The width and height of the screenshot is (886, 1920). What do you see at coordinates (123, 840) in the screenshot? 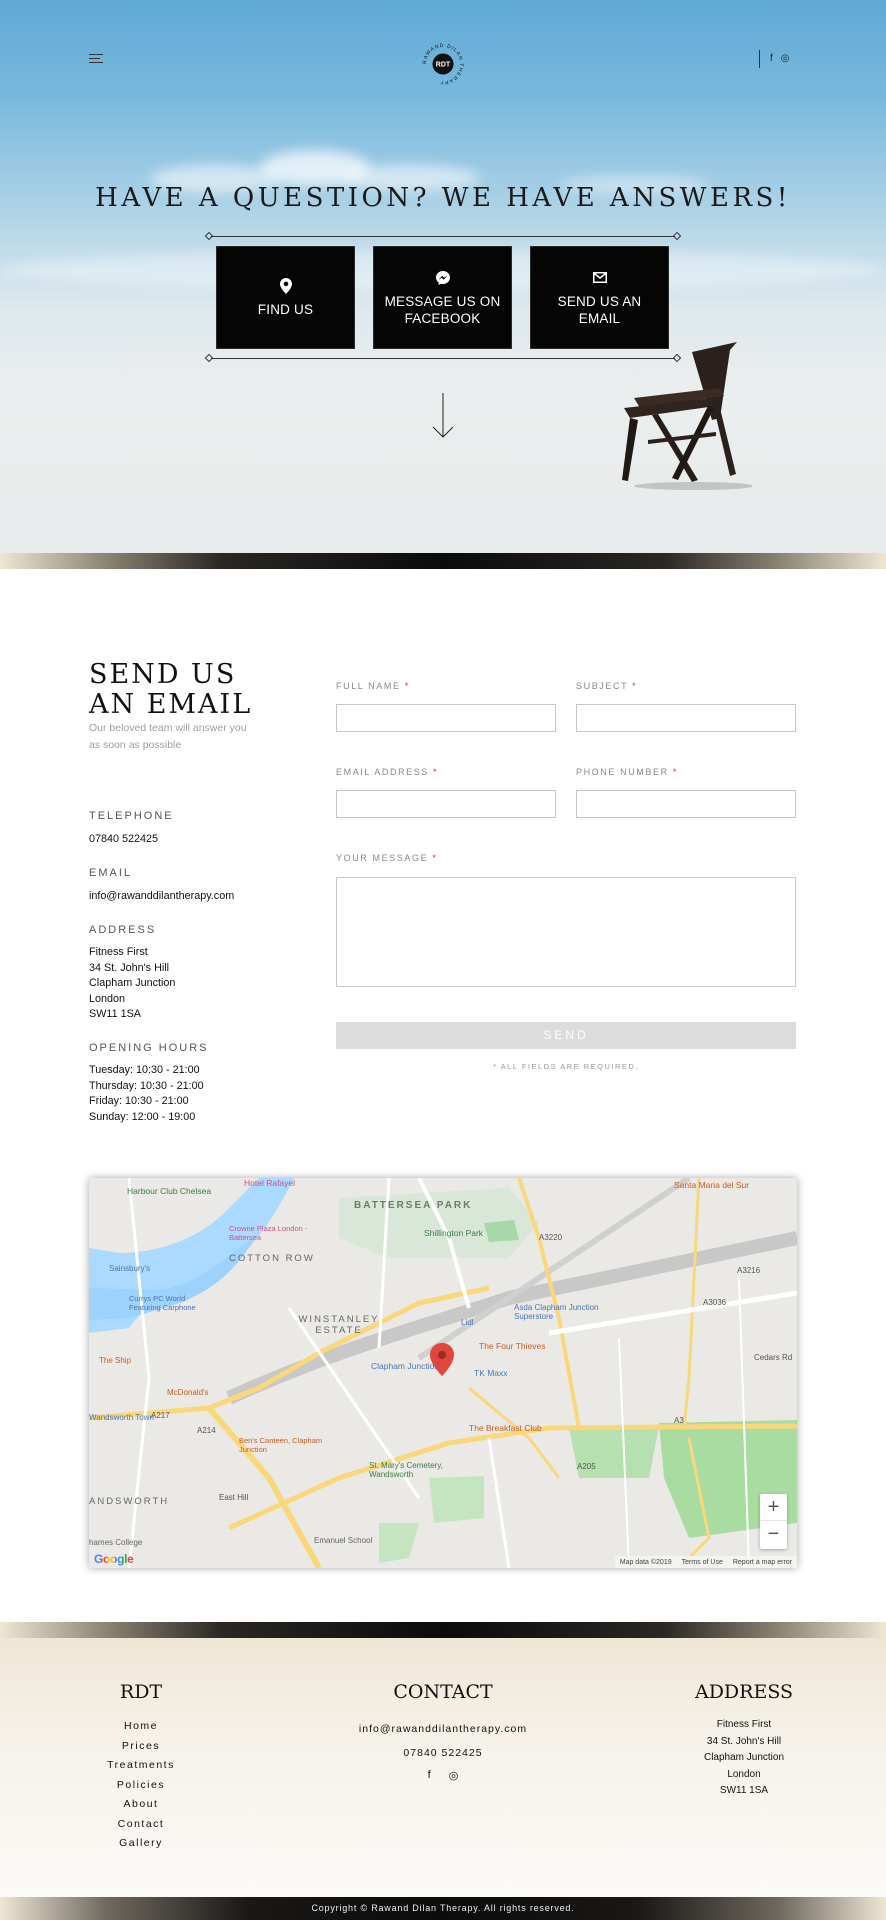
I see `telephone-value: 07840 522425` at bounding box center [123, 840].